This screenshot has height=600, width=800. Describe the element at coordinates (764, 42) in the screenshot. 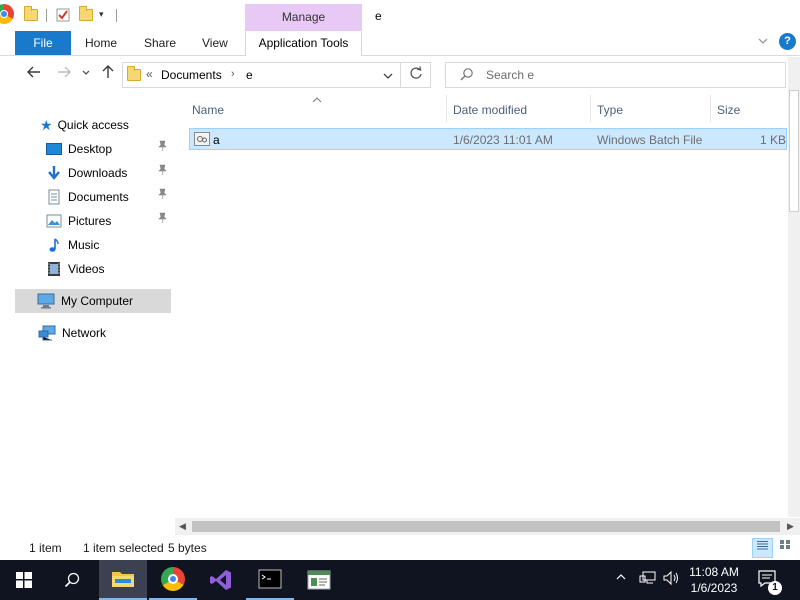

I see `expand-ribbon-chevron-icon` at that location.